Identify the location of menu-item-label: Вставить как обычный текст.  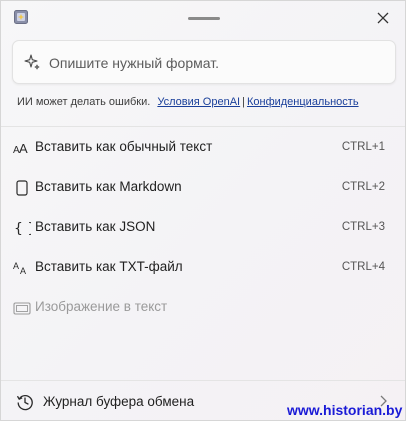
(124, 146).